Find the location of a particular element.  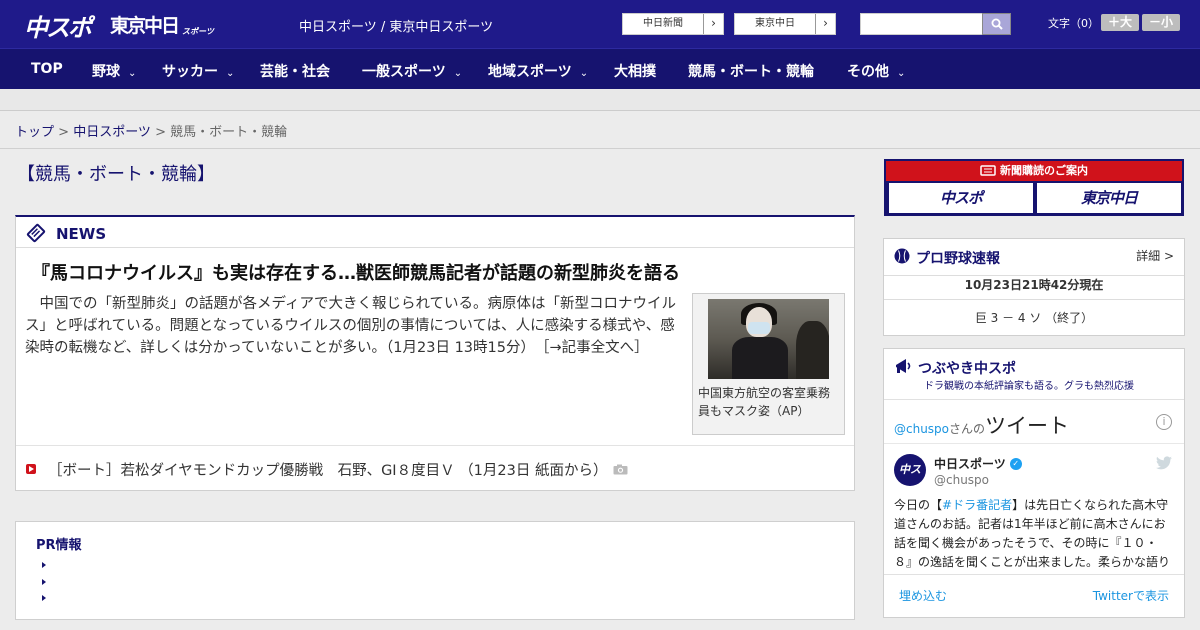

timeline-footer: 埋め込む Twitterで表示 is located at coordinates (1034, 597).